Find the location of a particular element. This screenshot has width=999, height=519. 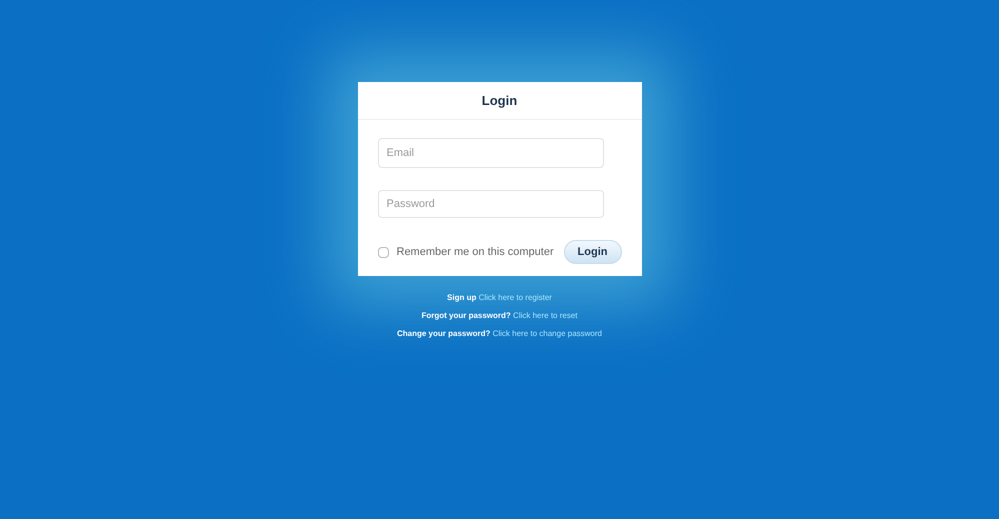

password-field: Password is located at coordinates (491, 204).